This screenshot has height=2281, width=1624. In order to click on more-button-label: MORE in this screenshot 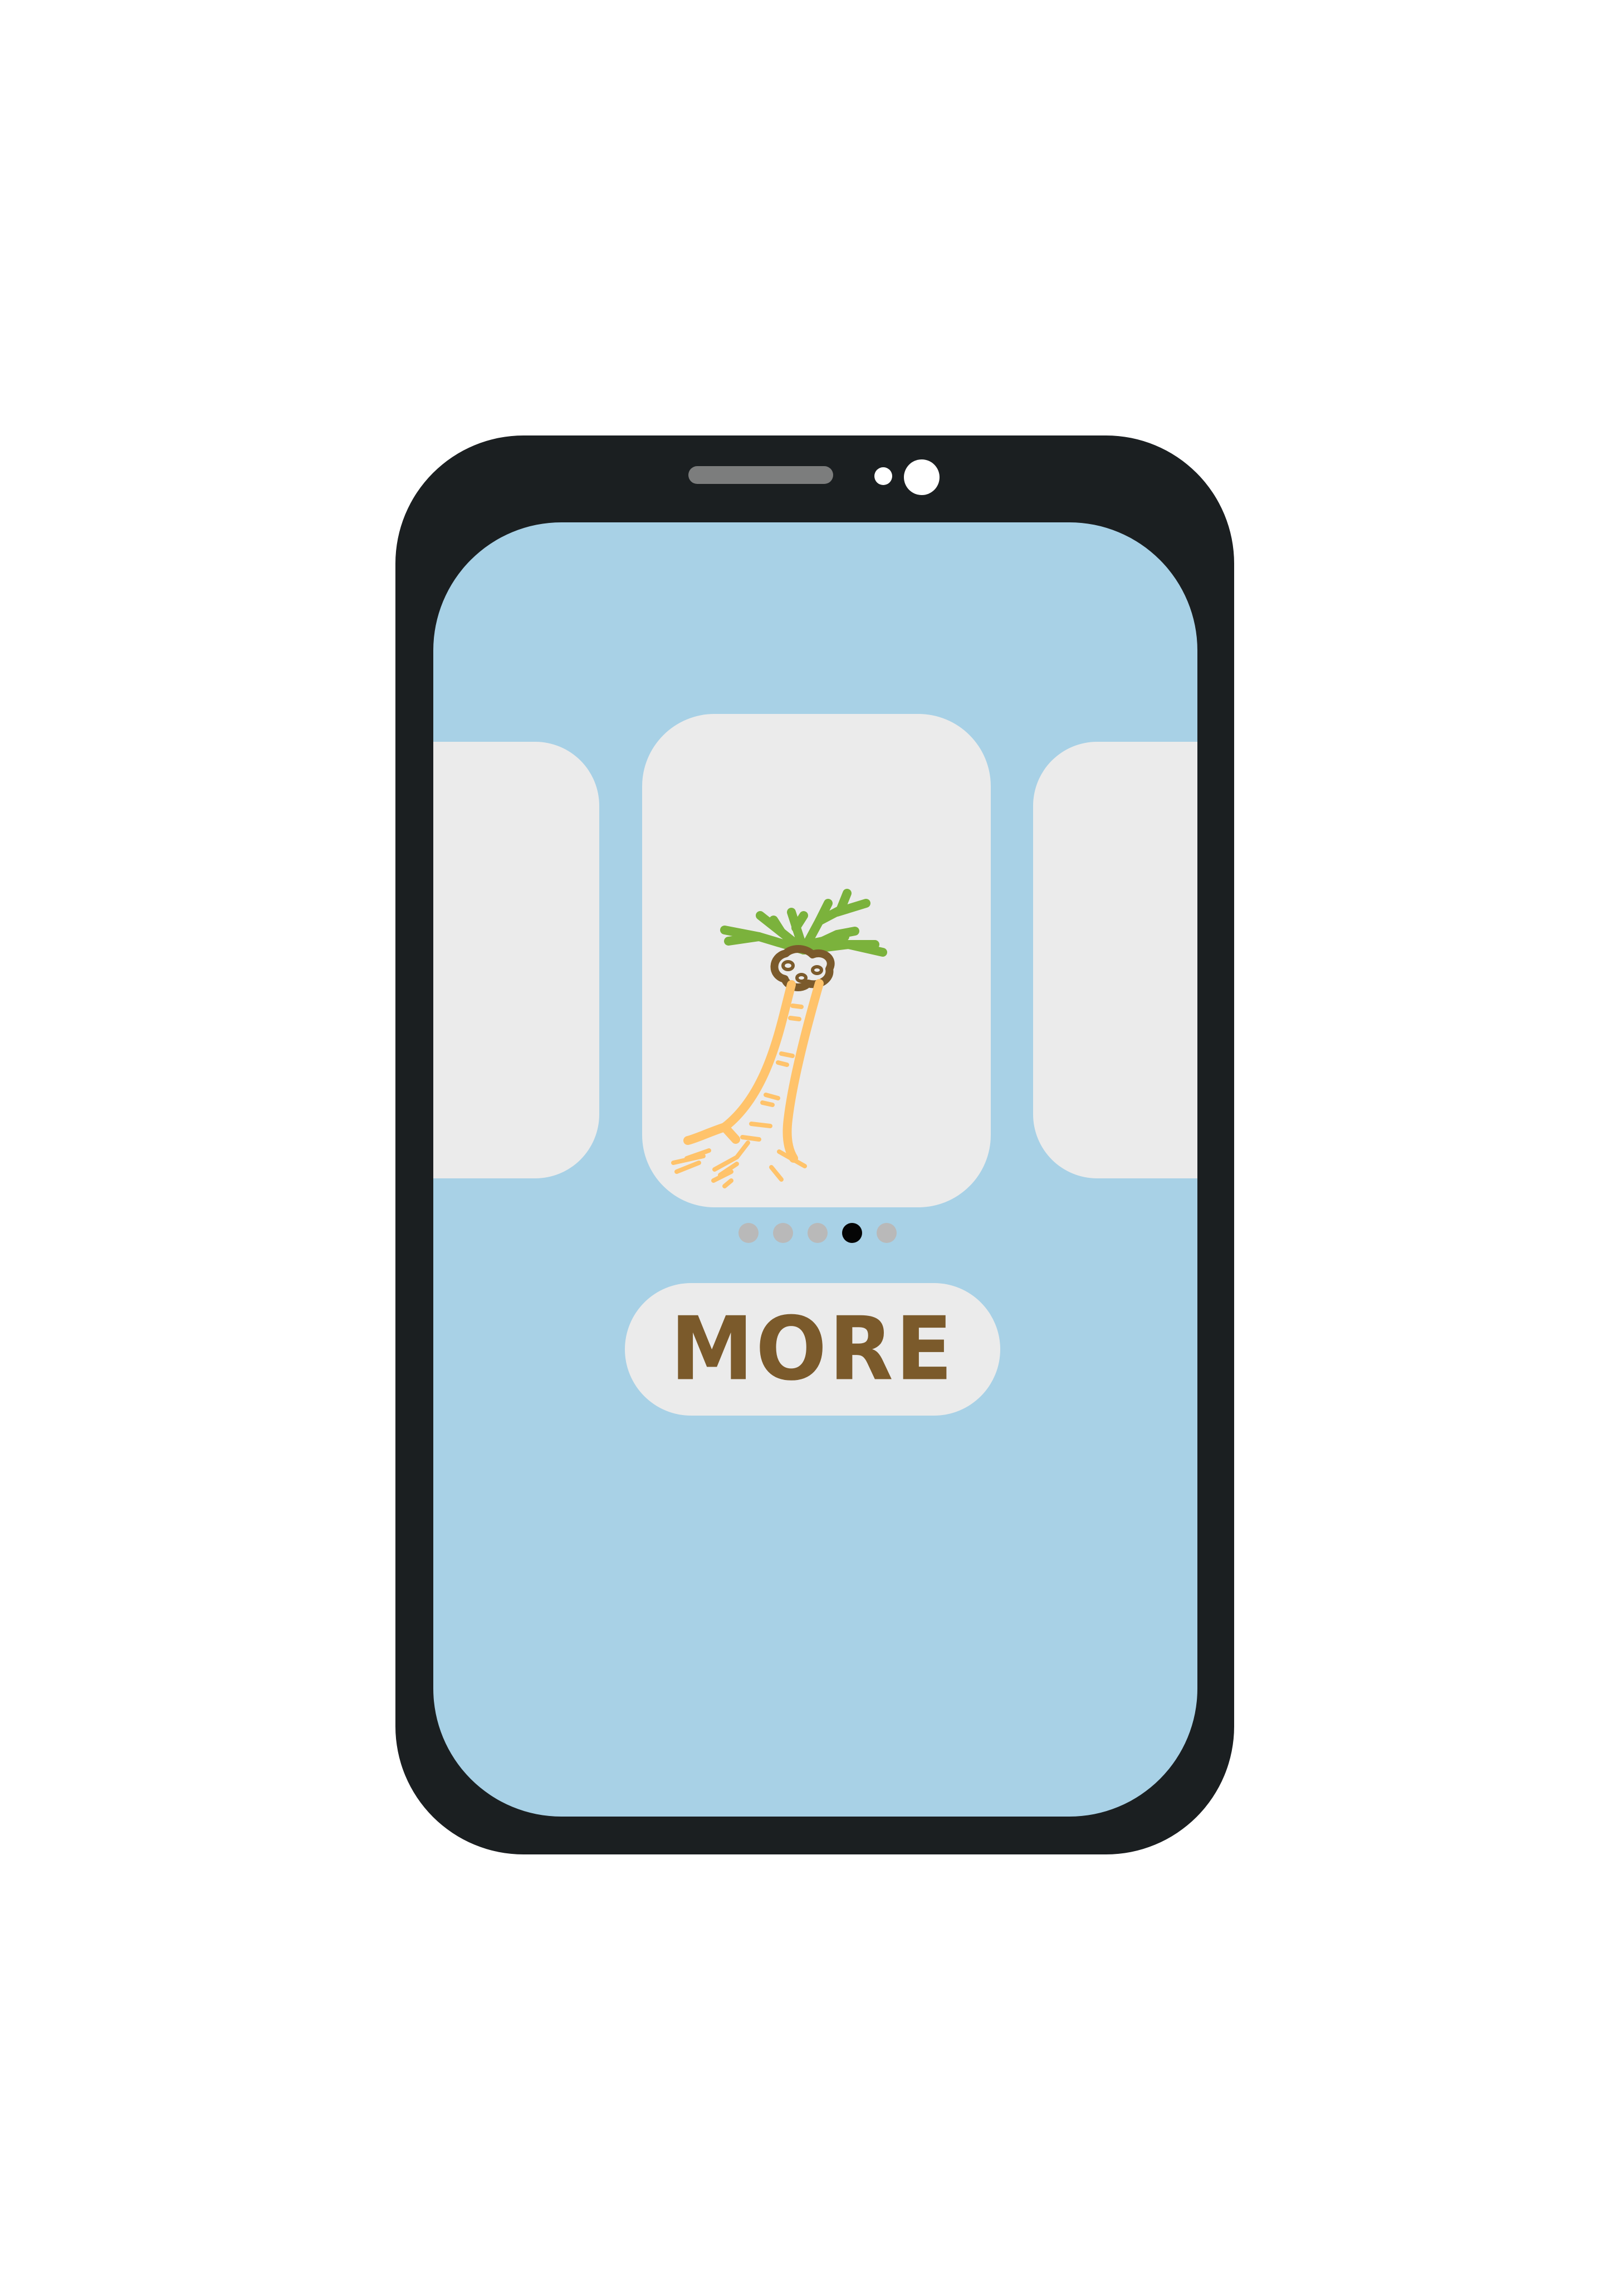, I will do `click(812, 1349)`.